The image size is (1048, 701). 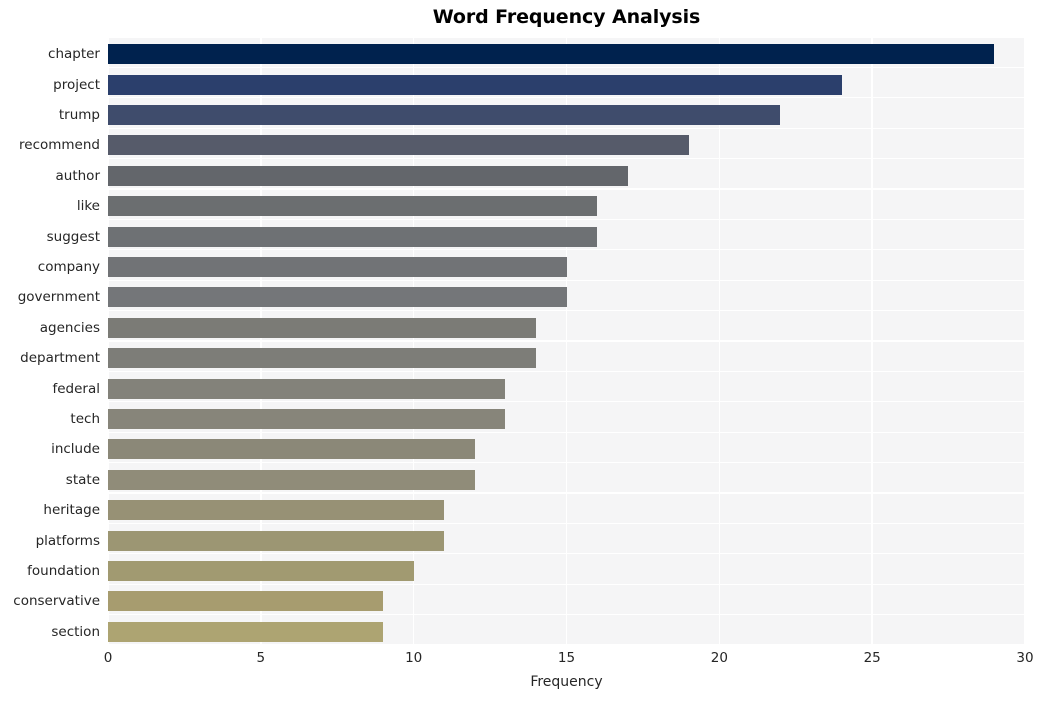 I want to click on bar-agencies, so click(x=322, y=327).